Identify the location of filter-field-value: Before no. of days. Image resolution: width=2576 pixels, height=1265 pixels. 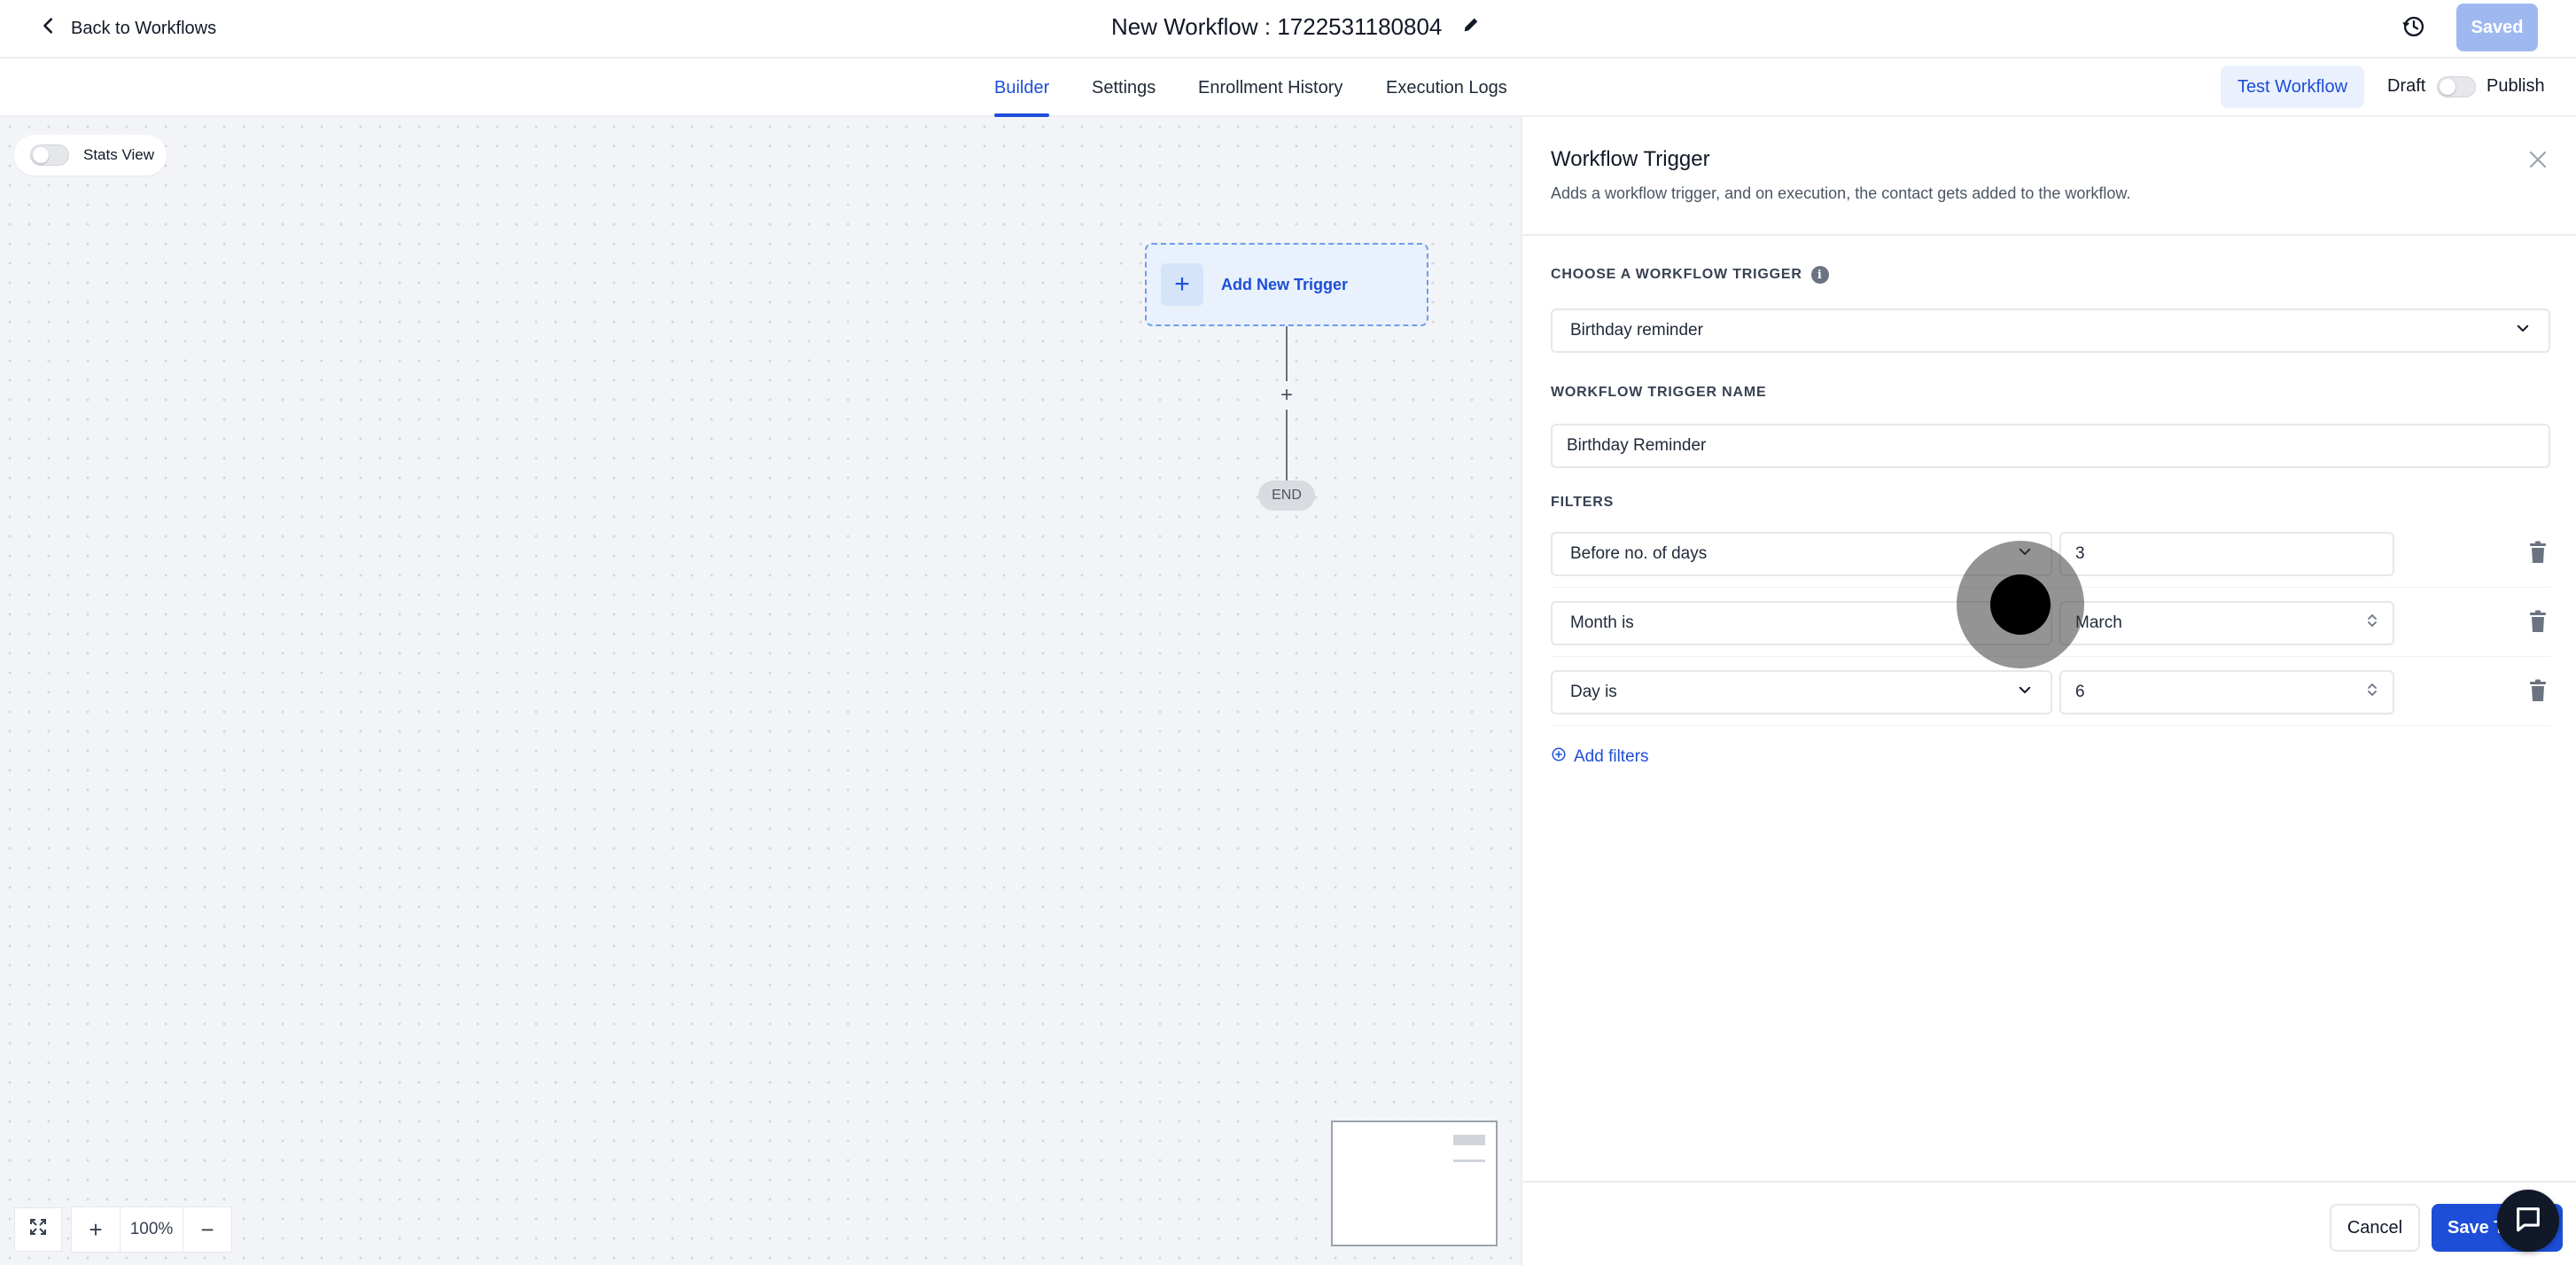
(1639, 553).